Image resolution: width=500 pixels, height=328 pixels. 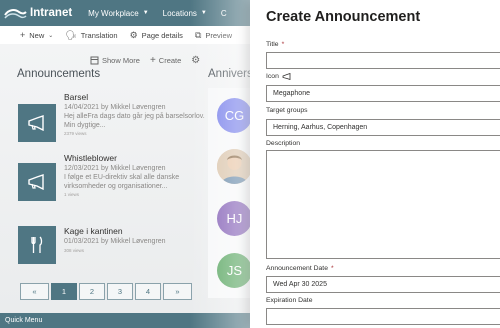 I want to click on announcement-meta: 12/03/2021 by Mikkel Løvengren, so click(x=115, y=168).